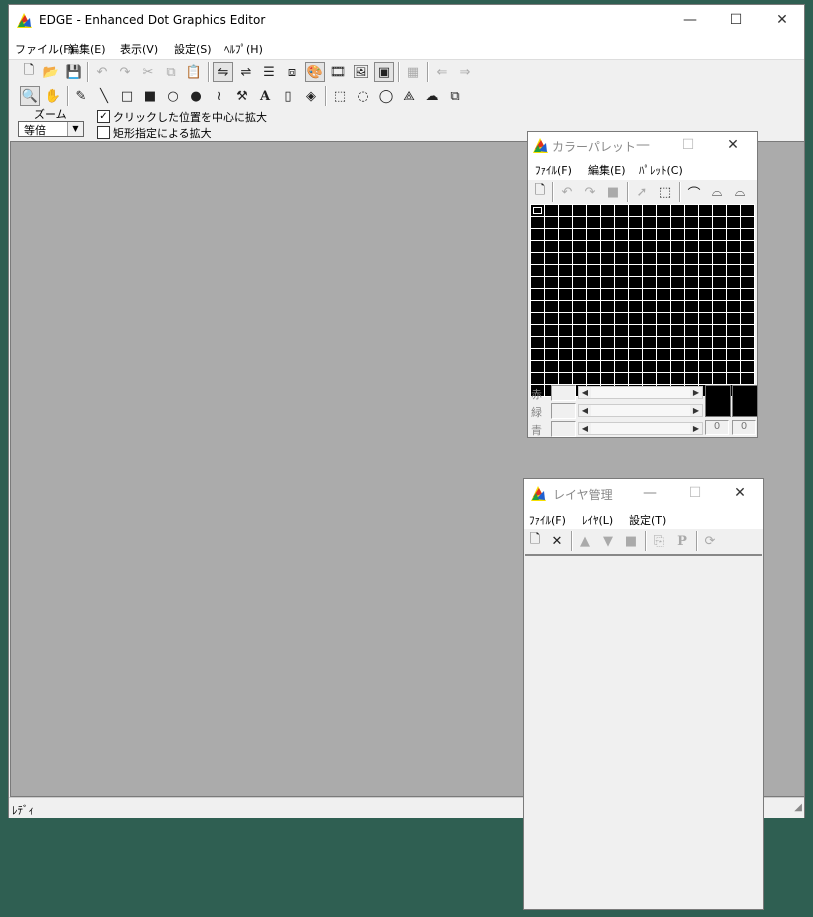 Image resolution: width=813 pixels, height=917 pixels. I want to click on blue-value-field, so click(563, 429).